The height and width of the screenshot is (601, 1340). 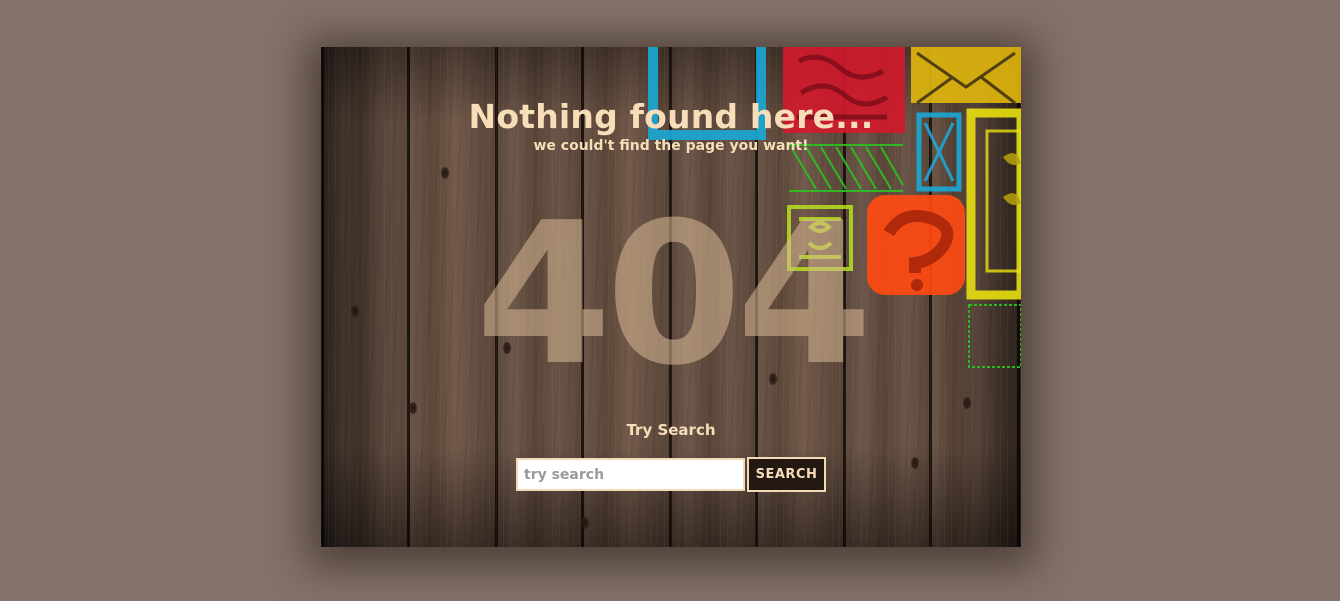 What do you see at coordinates (671, 430) in the screenshot?
I see `search-label: Try Search` at bounding box center [671, 430].